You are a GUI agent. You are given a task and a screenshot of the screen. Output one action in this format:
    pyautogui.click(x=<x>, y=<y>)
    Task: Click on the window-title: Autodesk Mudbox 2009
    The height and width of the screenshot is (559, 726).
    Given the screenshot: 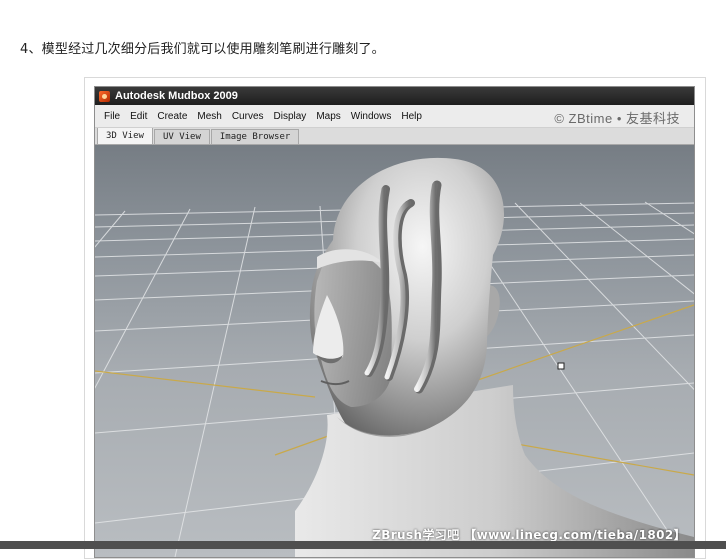 What is the action you would take?
    pyautogui.click(x=176, y=96)
    